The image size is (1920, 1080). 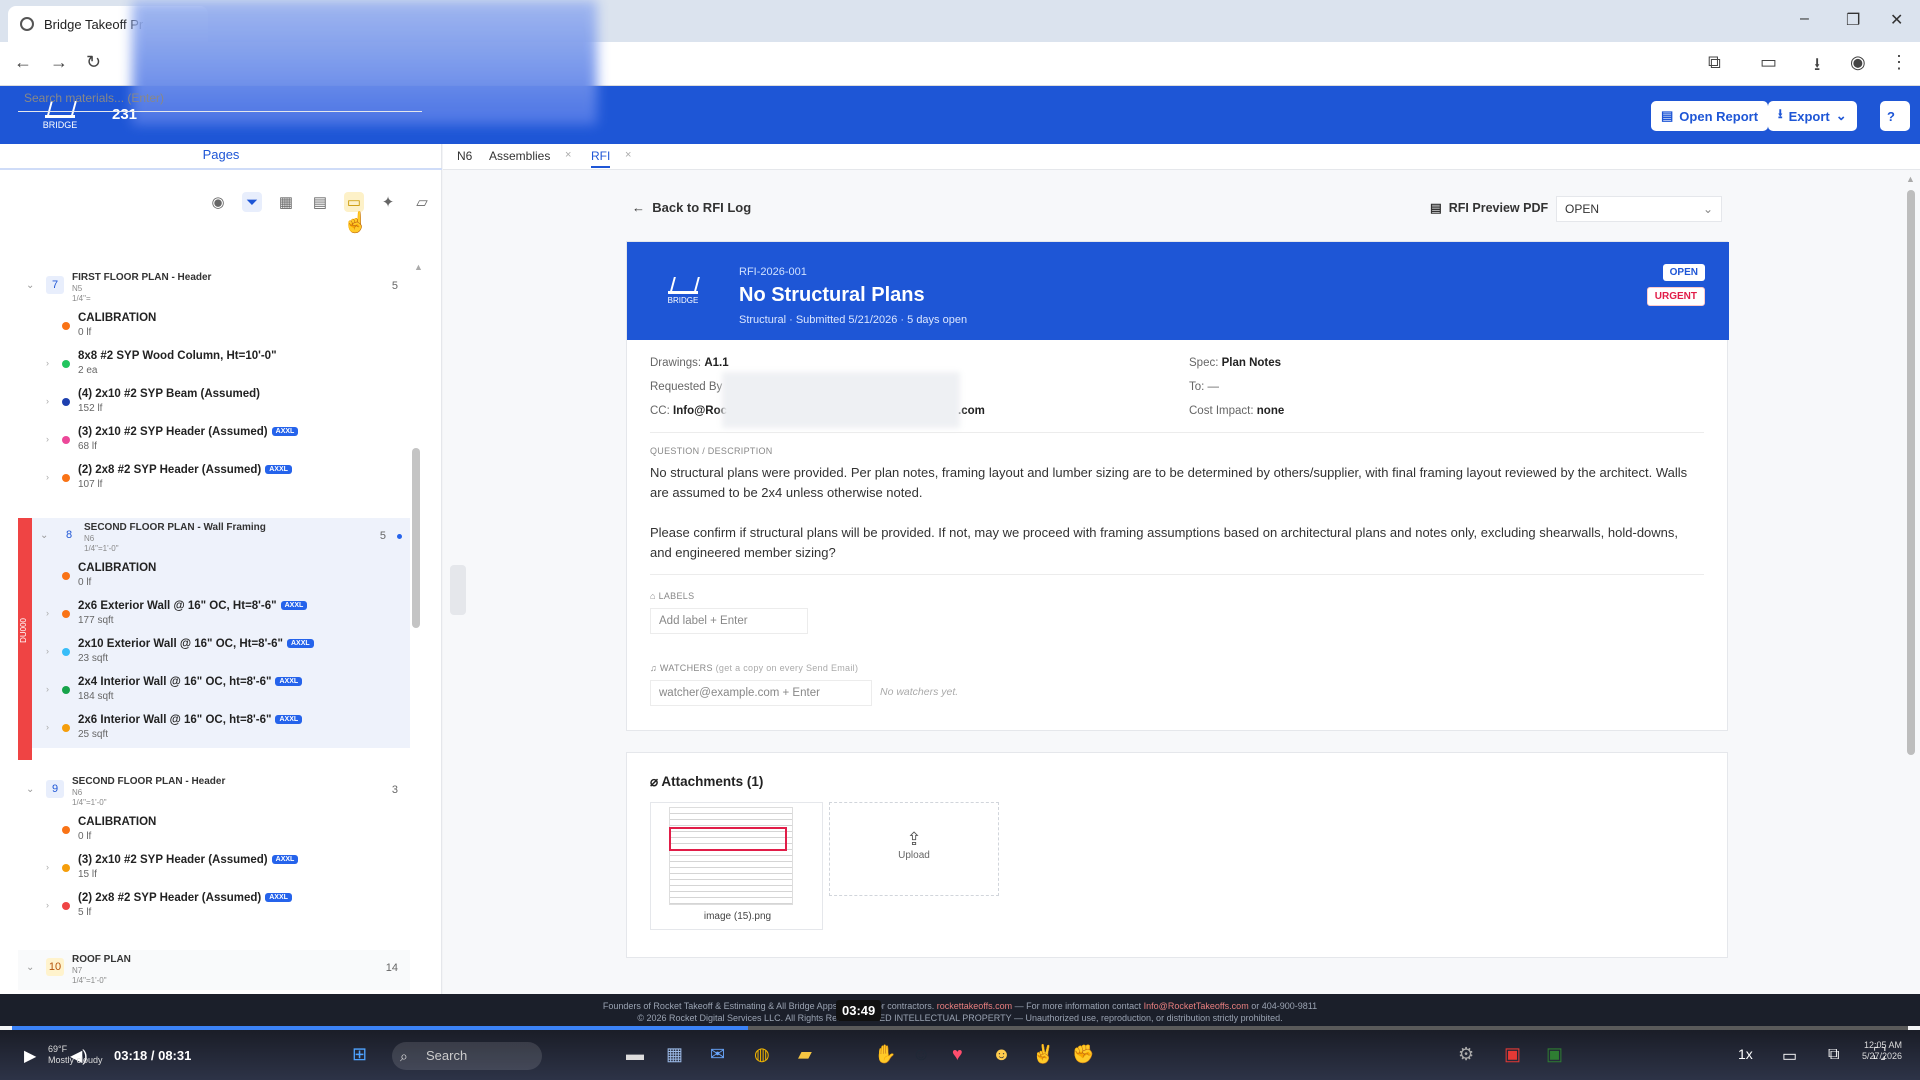 I want to click on minimize-icon: –, so click(x=1804, y=19).